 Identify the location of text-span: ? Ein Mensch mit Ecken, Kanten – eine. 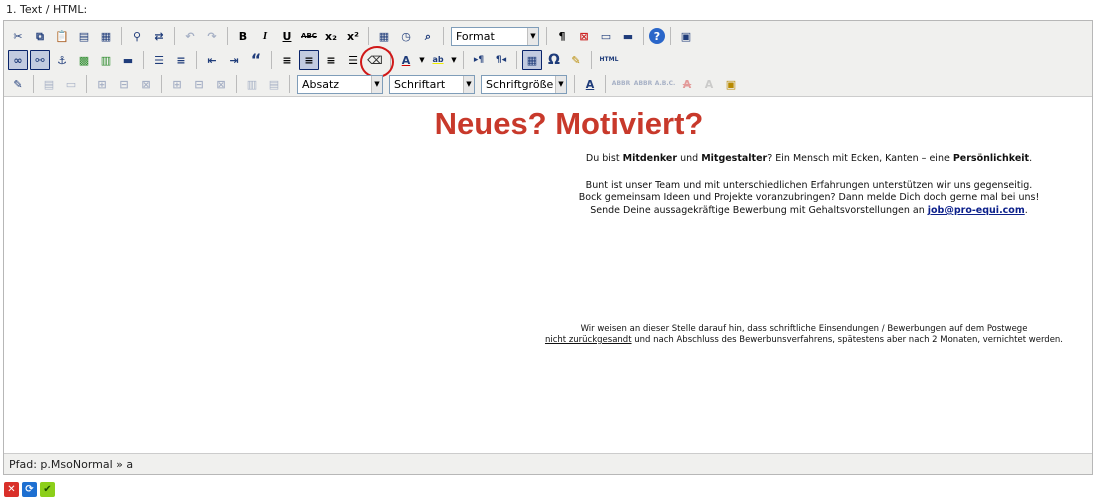
(860, 158).